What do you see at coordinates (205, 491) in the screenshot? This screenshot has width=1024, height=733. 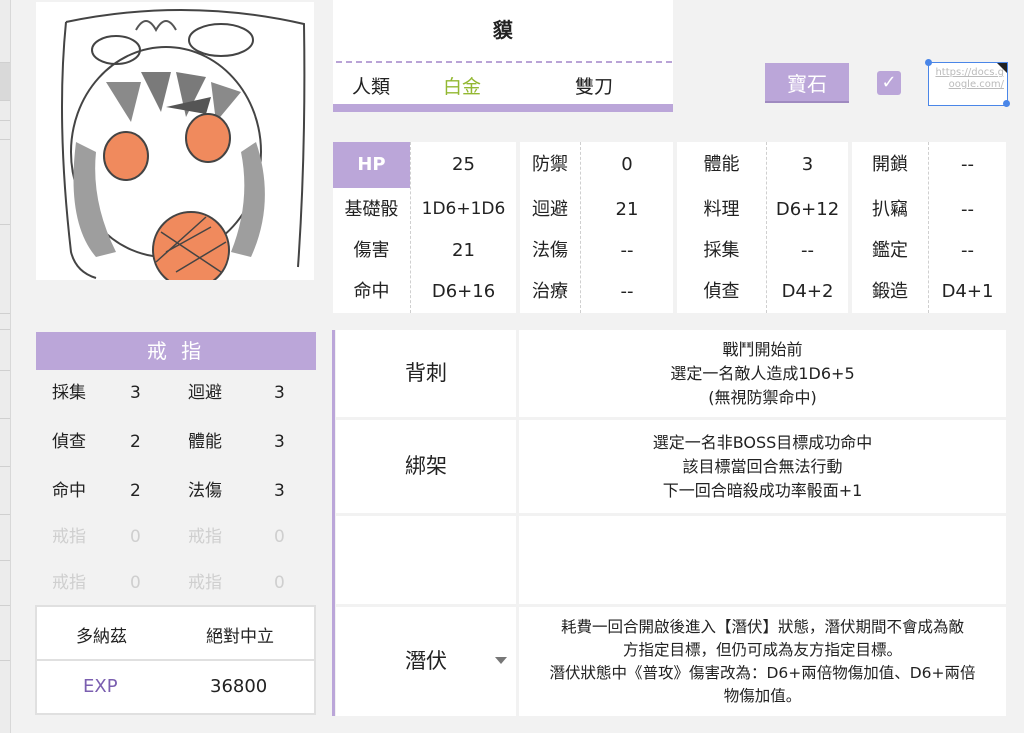 I see `ring-label: 法傷` at bounding box center [205, 491].